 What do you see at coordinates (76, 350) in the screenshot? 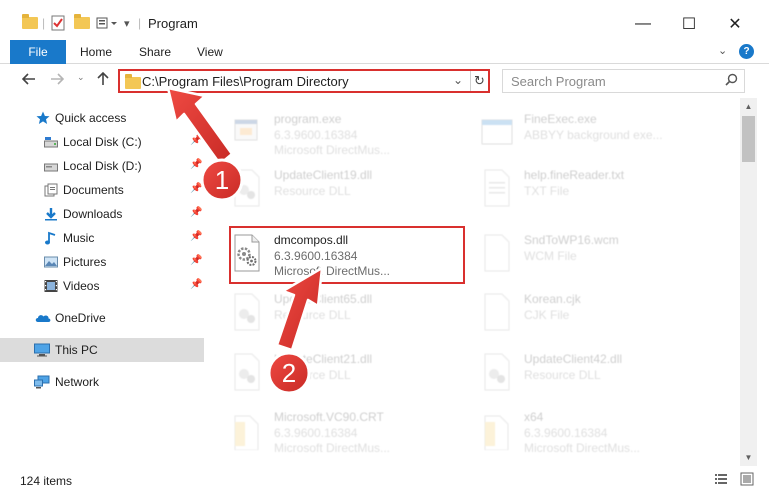
I see `sidebar-item-label: This PC` at bounding box center [76, 350].